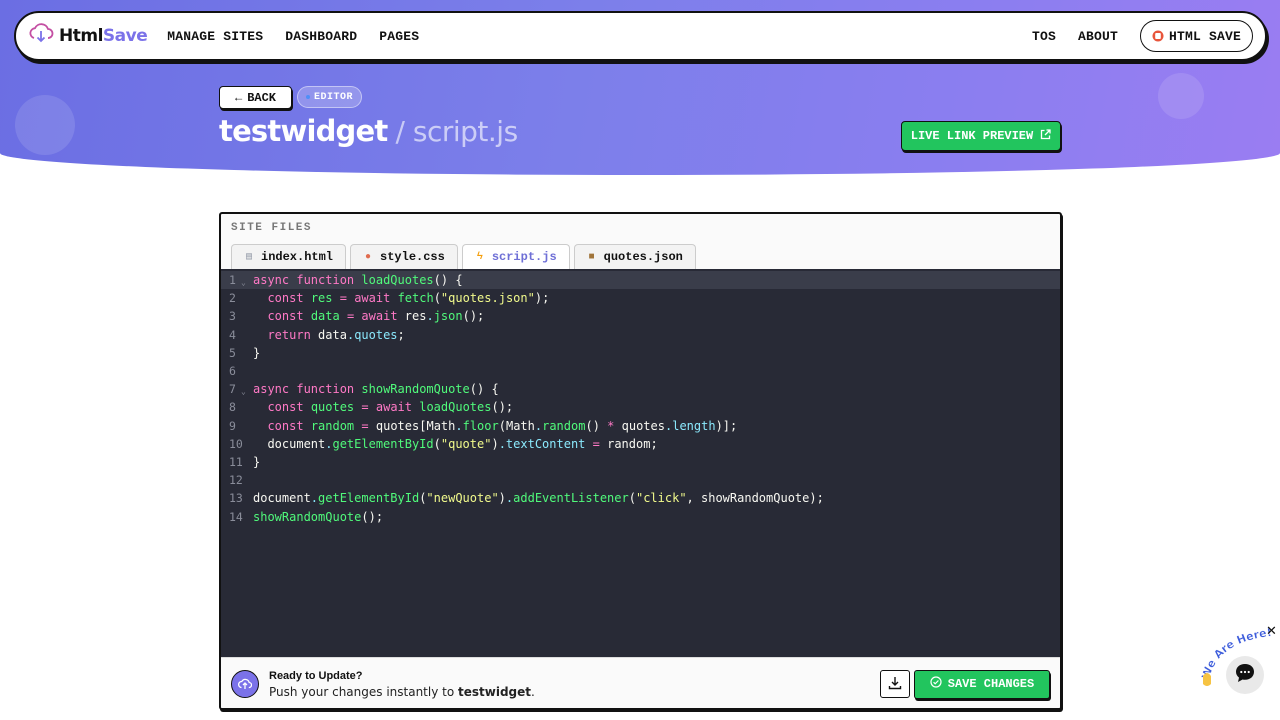 This screenshot has height=720, width=1280. I want to click on update-subtitle-prefix: Push your changes instantly to, so click(363, 691).